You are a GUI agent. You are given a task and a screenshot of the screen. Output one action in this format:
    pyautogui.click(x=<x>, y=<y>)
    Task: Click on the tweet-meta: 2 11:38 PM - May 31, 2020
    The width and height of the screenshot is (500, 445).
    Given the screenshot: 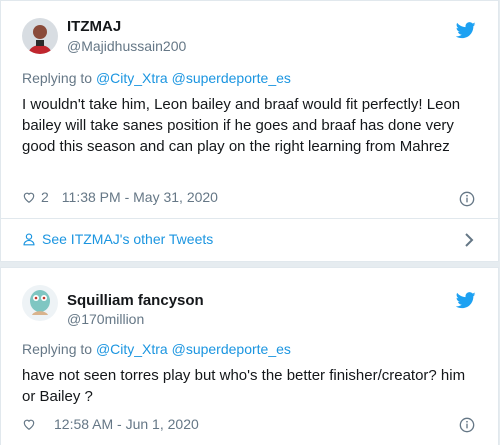 What is the action you would take?
    pyautogui.click(x=120, y=197)
    